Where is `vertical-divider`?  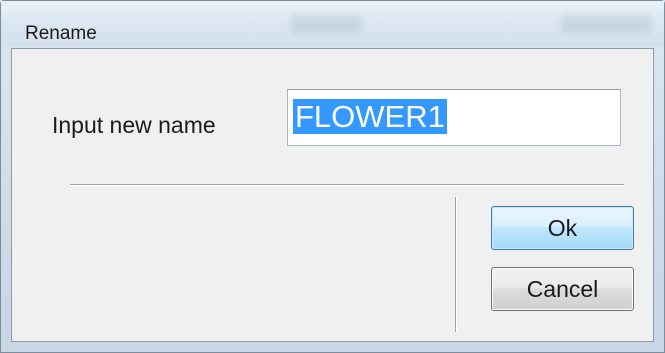
vertical-divider is located at coordinates (456, 264).